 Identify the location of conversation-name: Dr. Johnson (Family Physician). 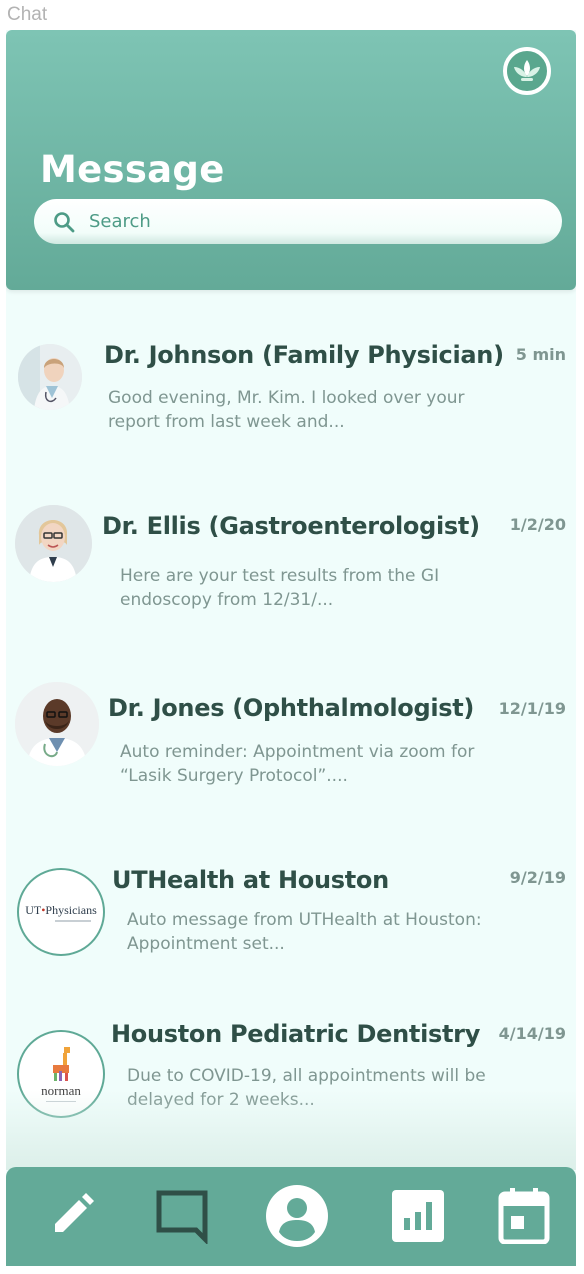
(304, 355).